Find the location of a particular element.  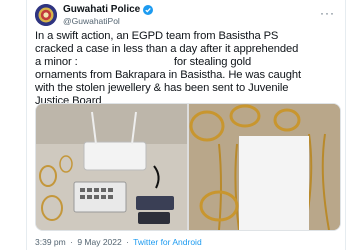

account-handle: @GuwahatiPol is located at coordinates (163, 21).